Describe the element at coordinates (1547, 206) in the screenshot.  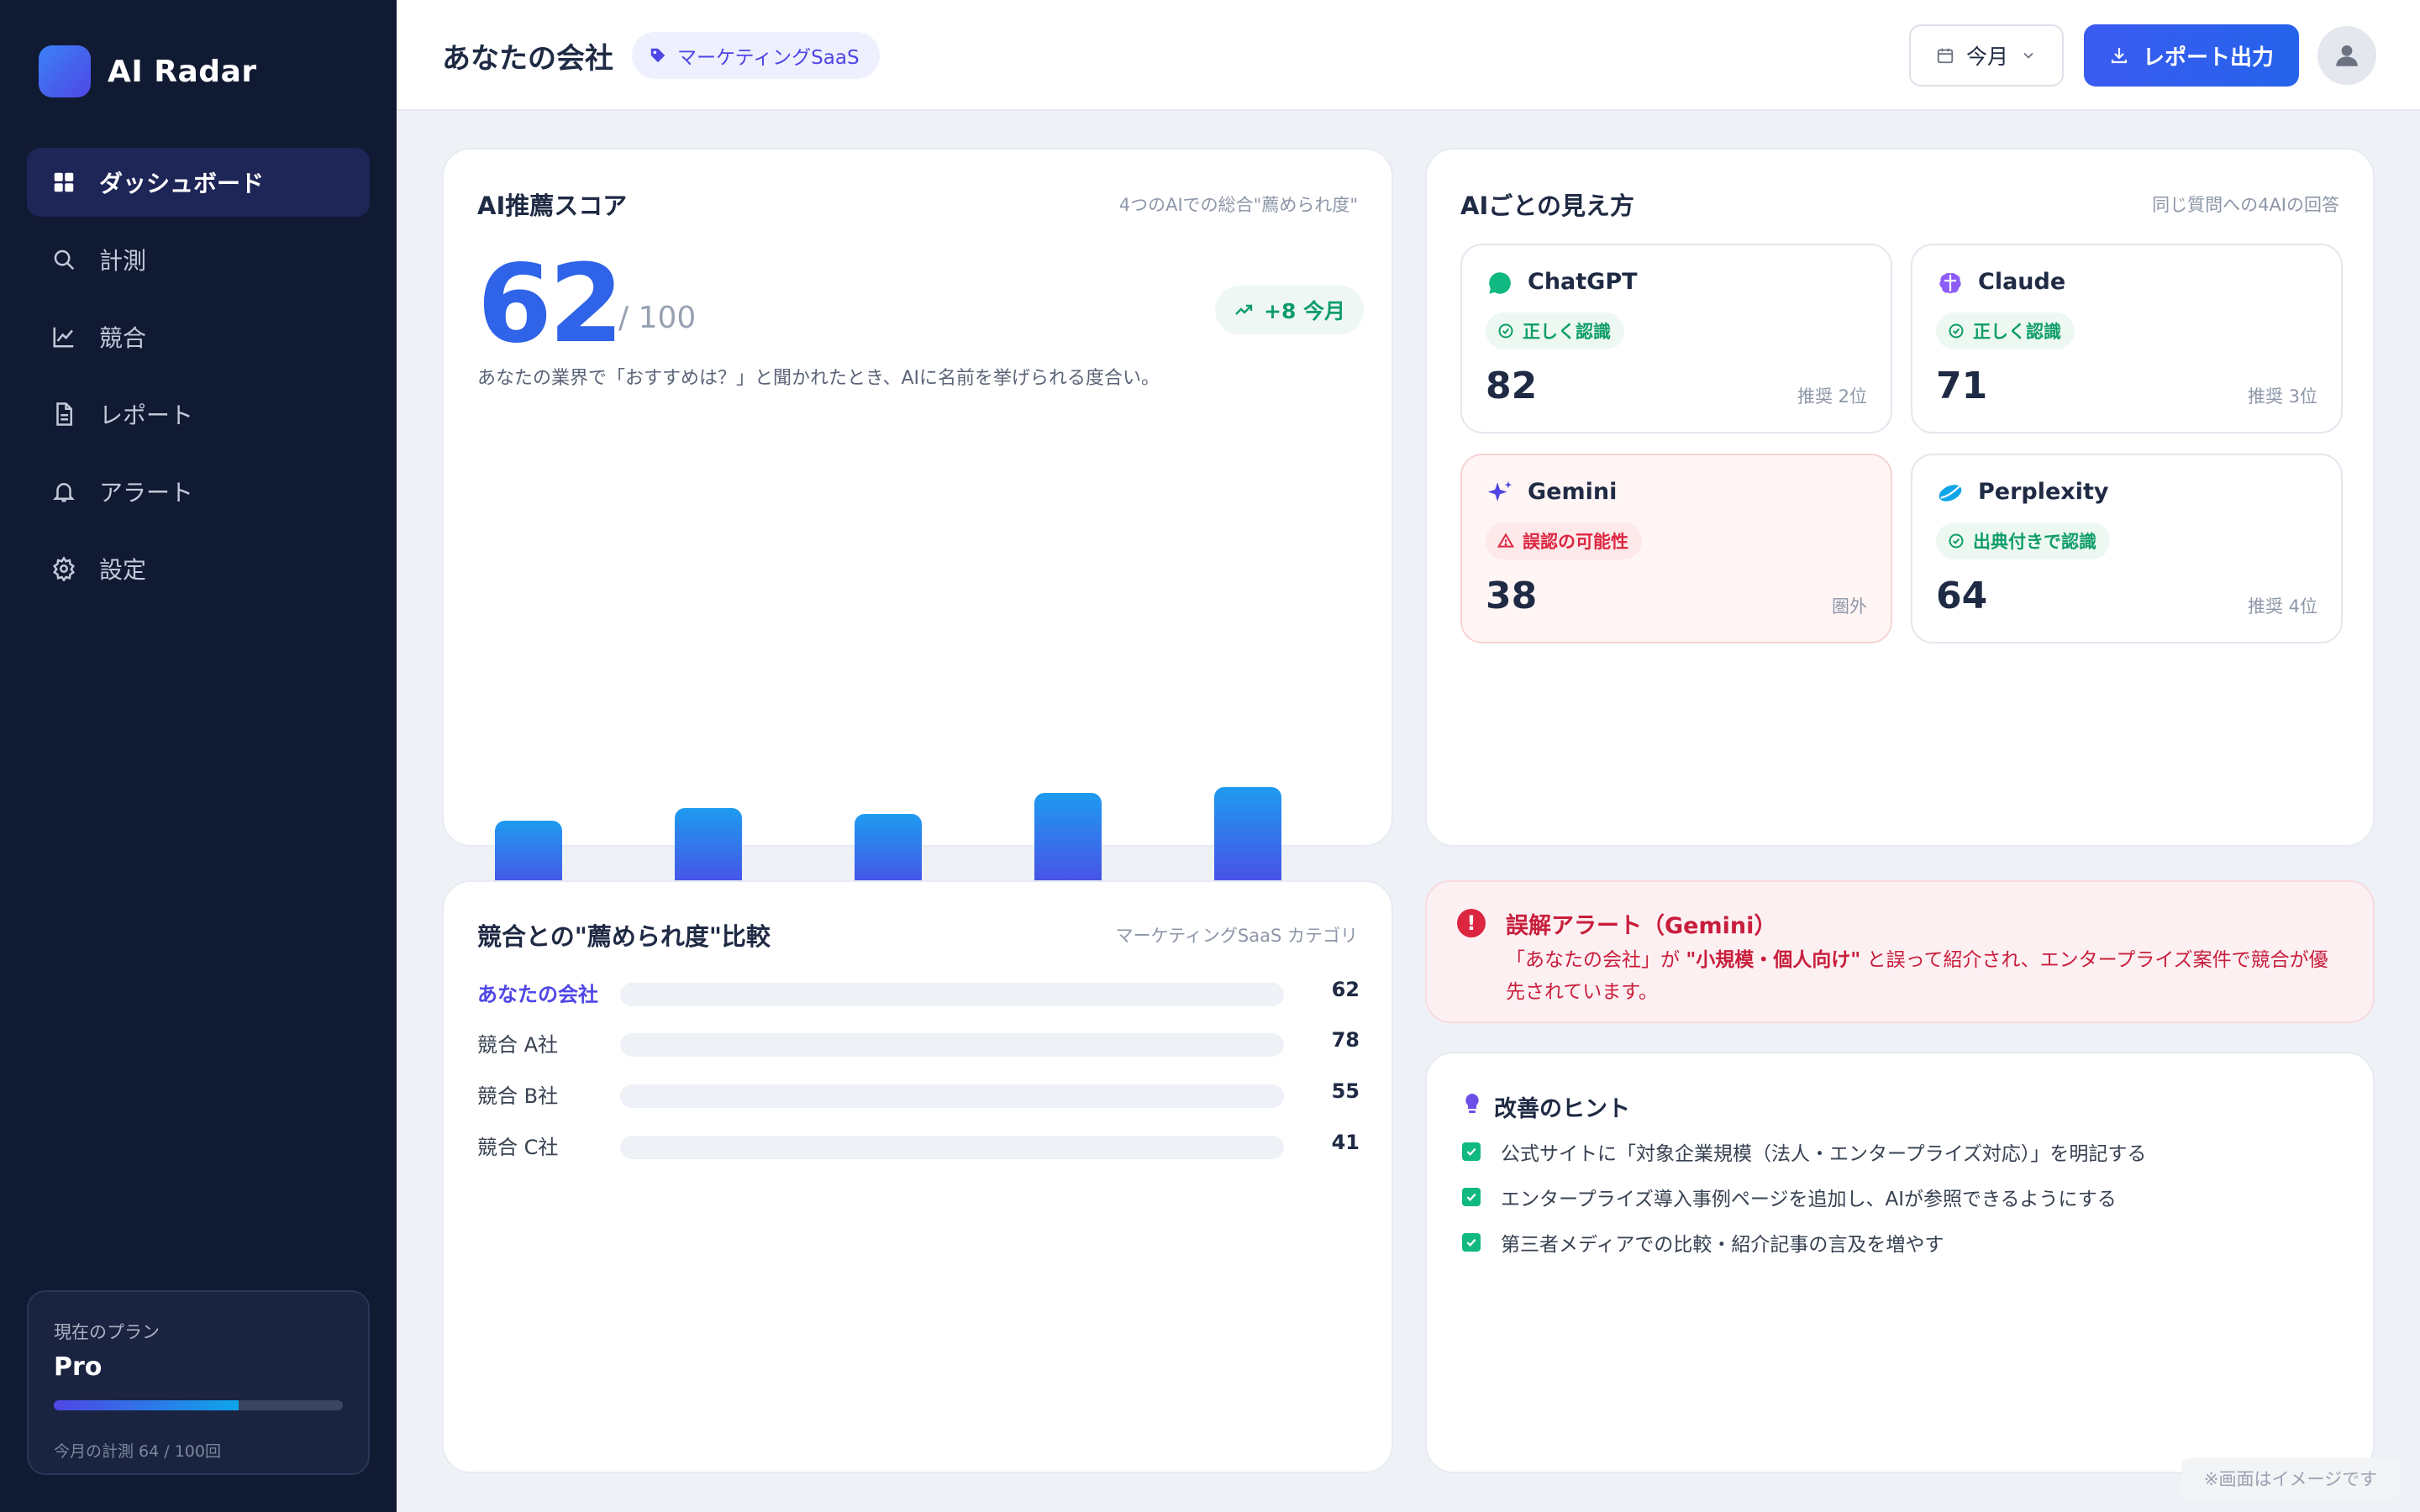
I see `ai-view-title: AIごとの見え方` at that location.